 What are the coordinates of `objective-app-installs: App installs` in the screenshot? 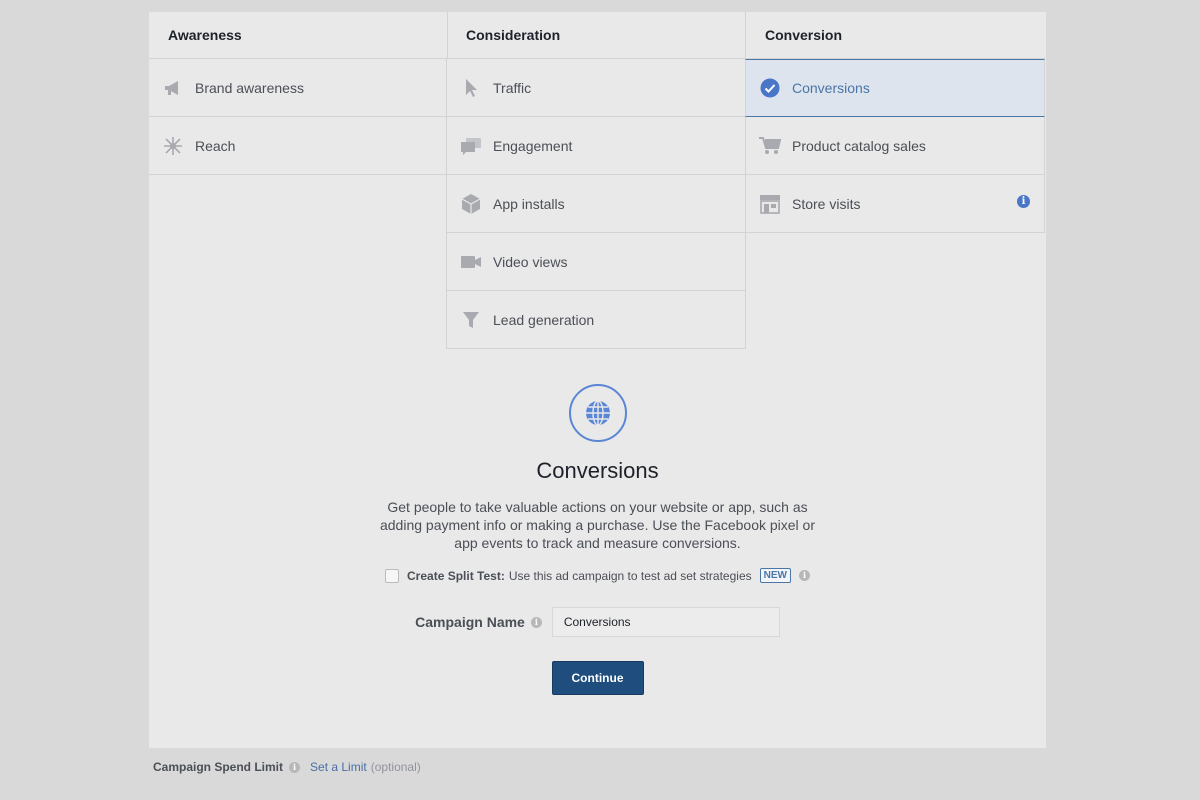 It's located at (596, 204).